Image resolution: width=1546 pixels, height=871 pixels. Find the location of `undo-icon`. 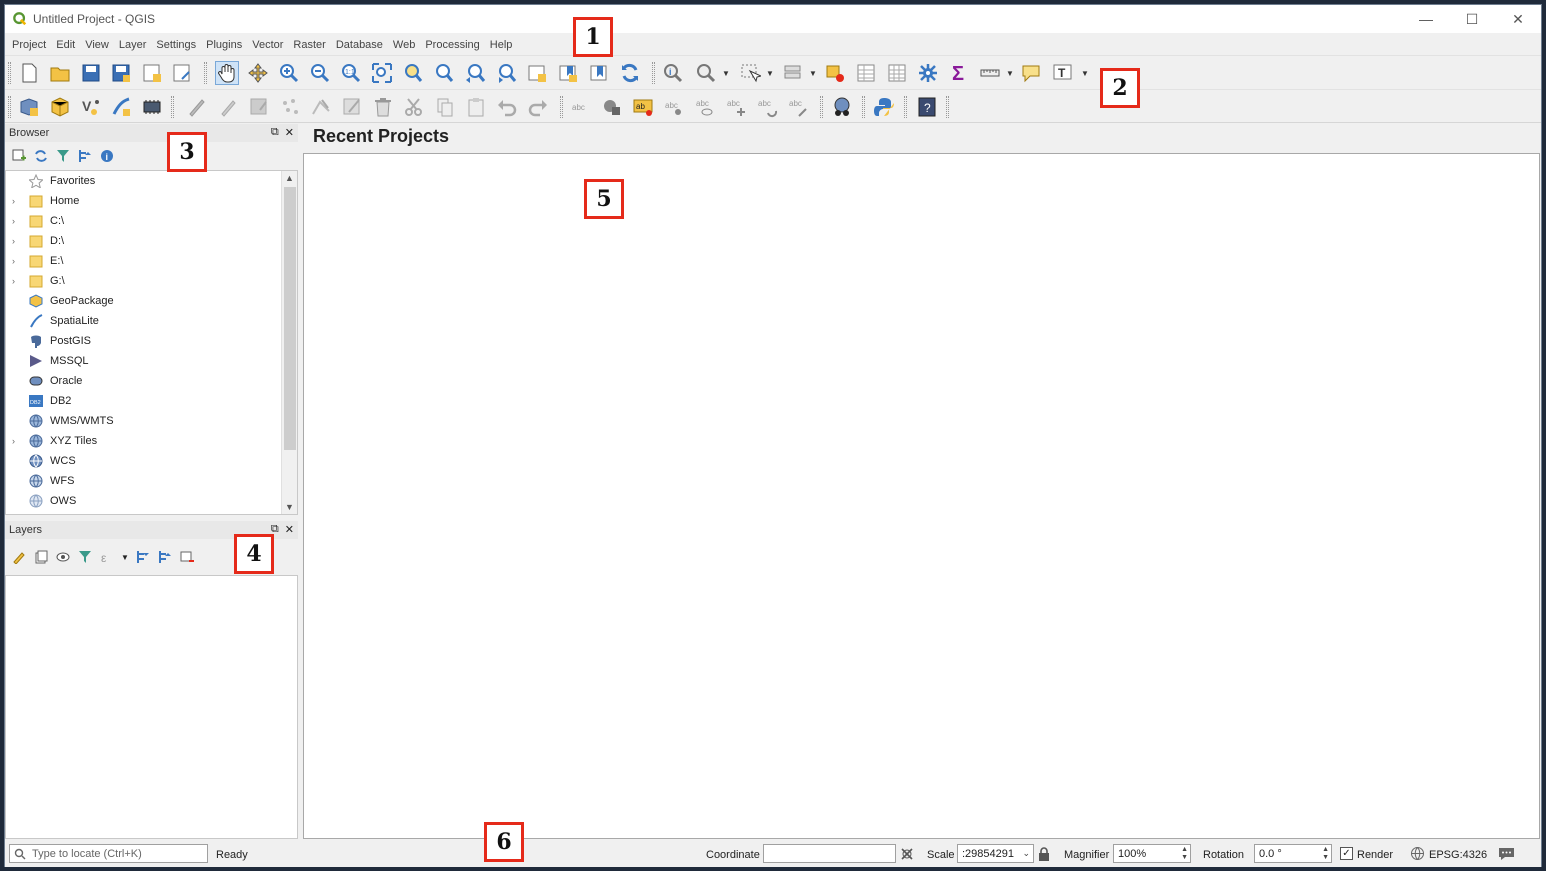

undo-icon is located at coordinates (507, 107).